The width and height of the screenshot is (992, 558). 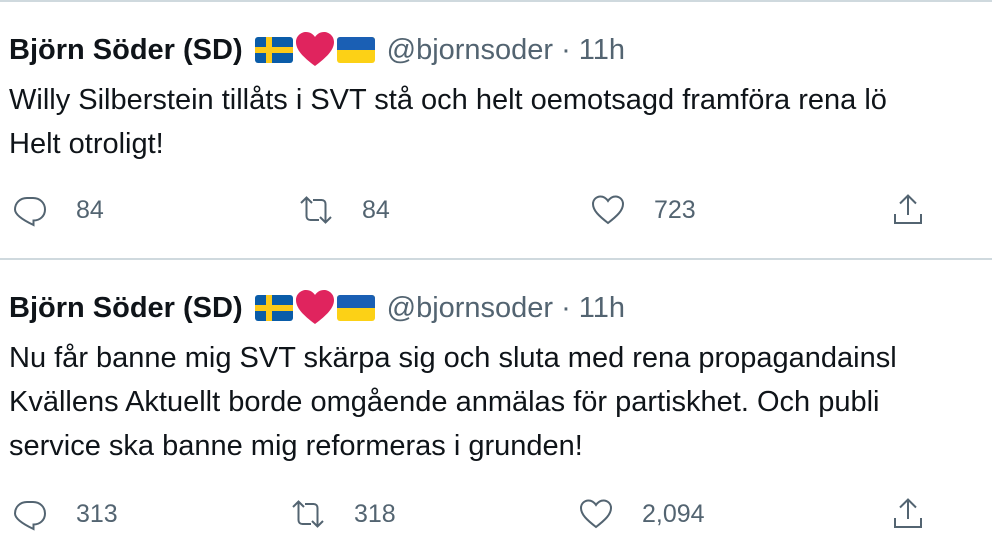 I want to click on like-count: 723, so click(x=675, y=209).